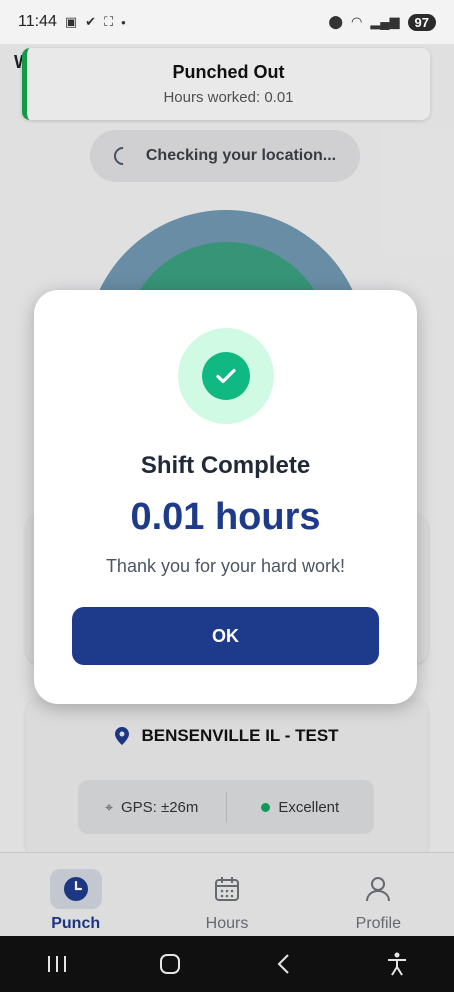 This screenshot has height=992, width=454. I want to click on wifi-icon: ◠, so click(356, 21).